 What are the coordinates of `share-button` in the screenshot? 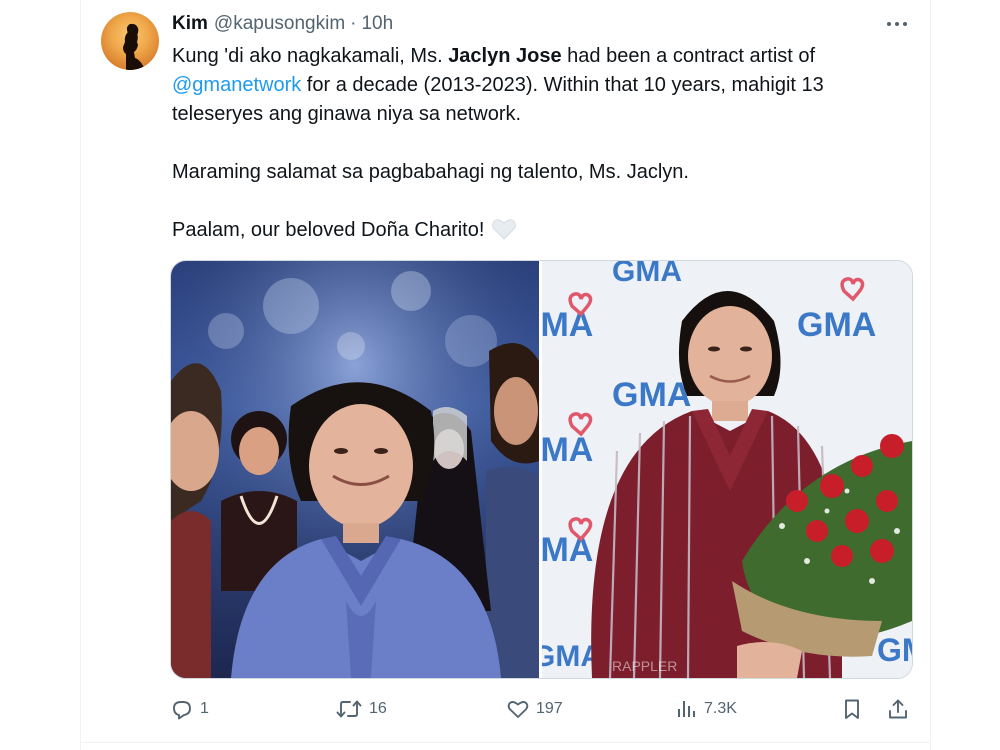 It's located at (898, 709).